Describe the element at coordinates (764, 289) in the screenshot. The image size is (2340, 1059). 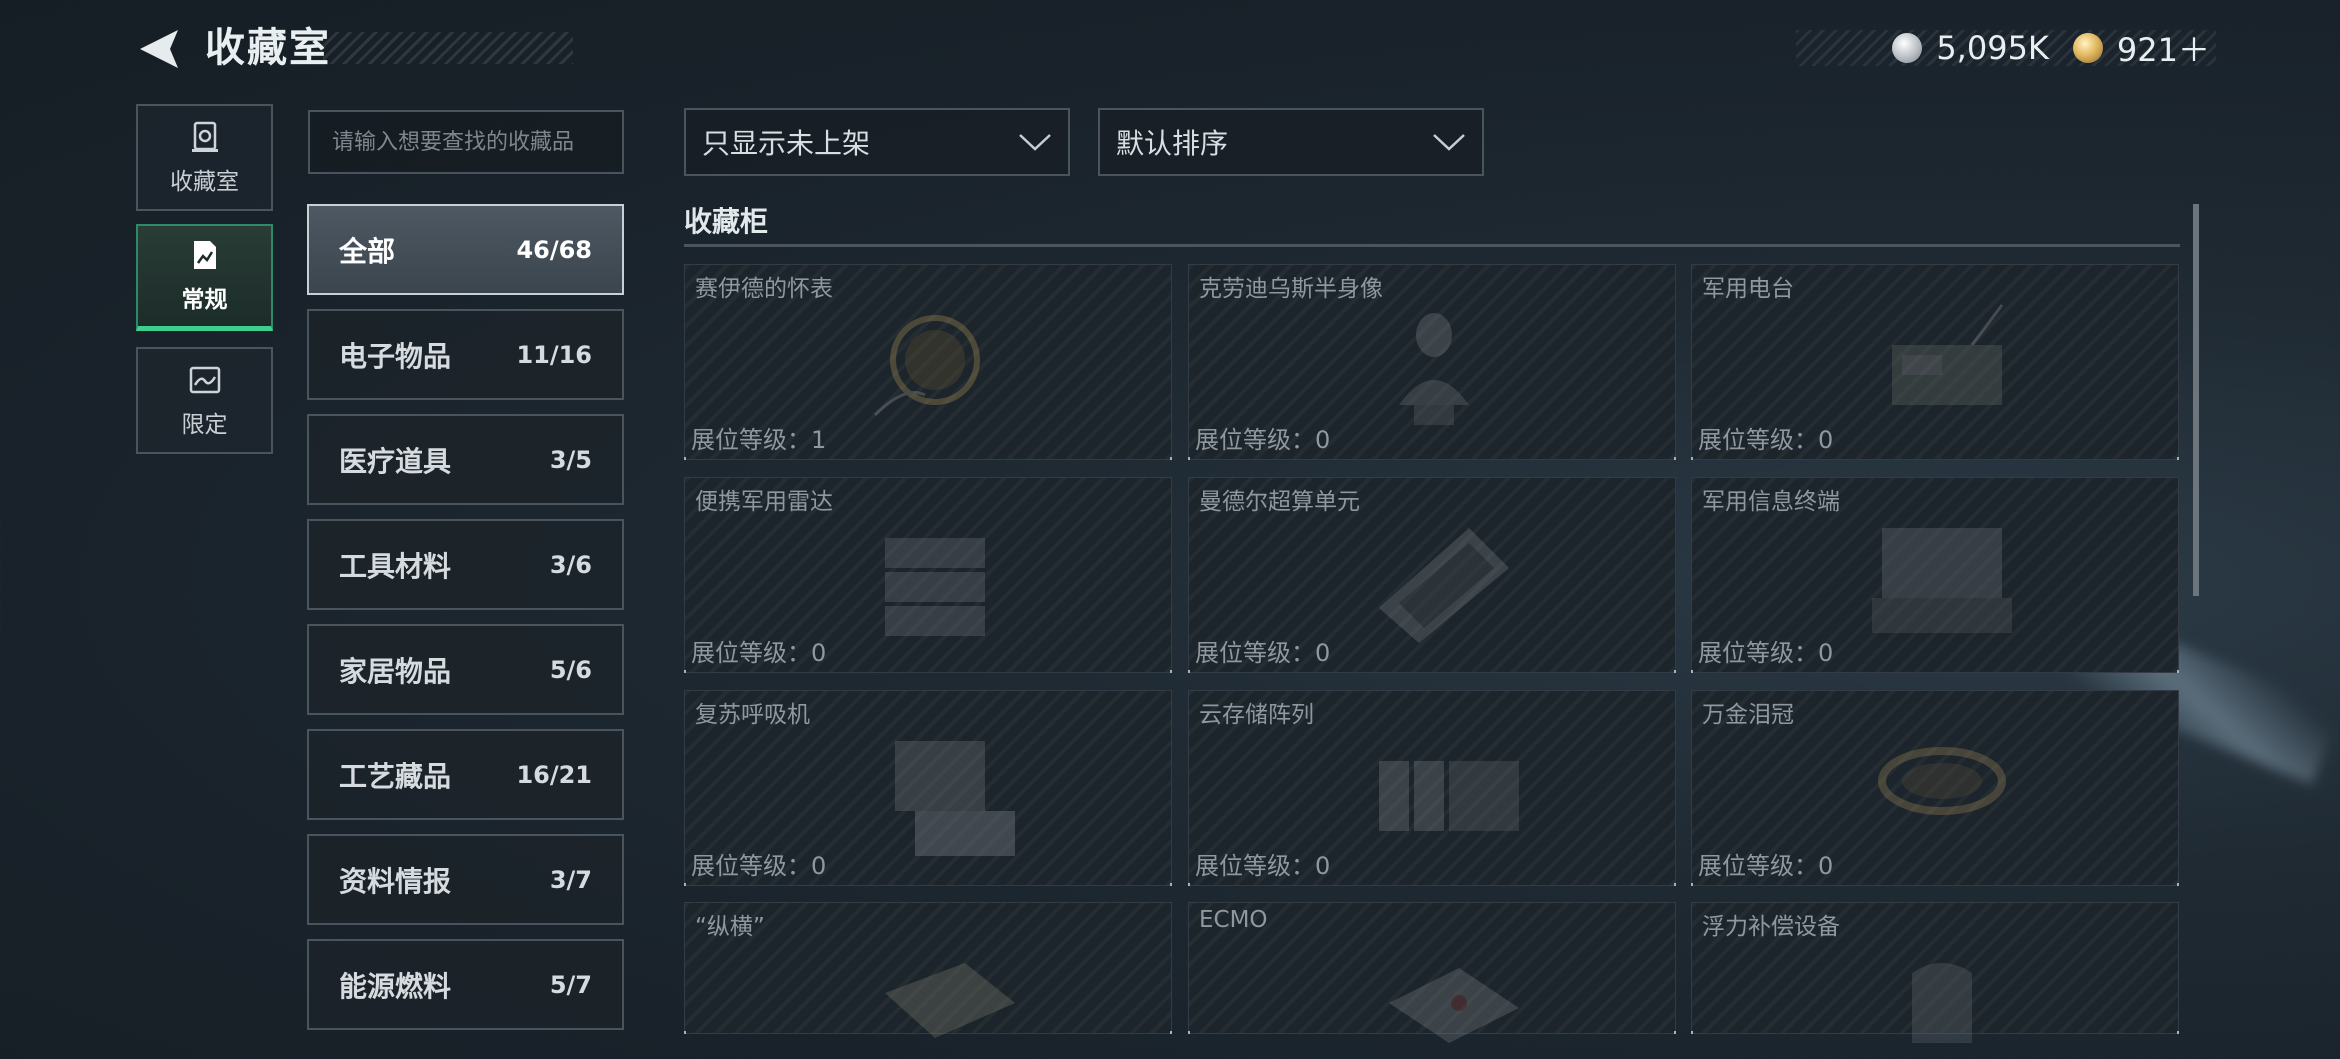
I see `card-name: 赛伊德的怀表` at that location.